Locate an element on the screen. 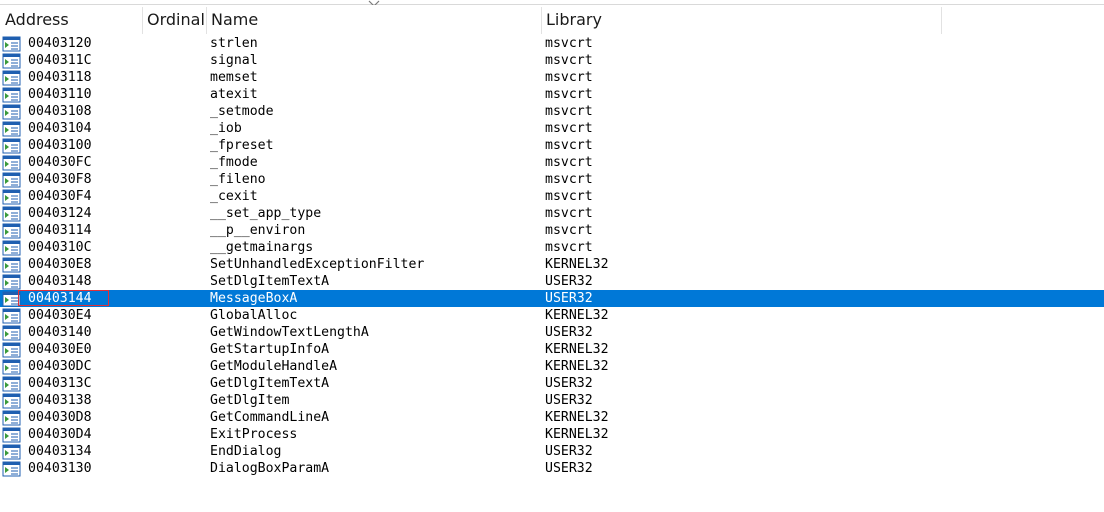  table-row: 00403130 DialogBoxParamA USER32 is located at coordinates (552, 468).